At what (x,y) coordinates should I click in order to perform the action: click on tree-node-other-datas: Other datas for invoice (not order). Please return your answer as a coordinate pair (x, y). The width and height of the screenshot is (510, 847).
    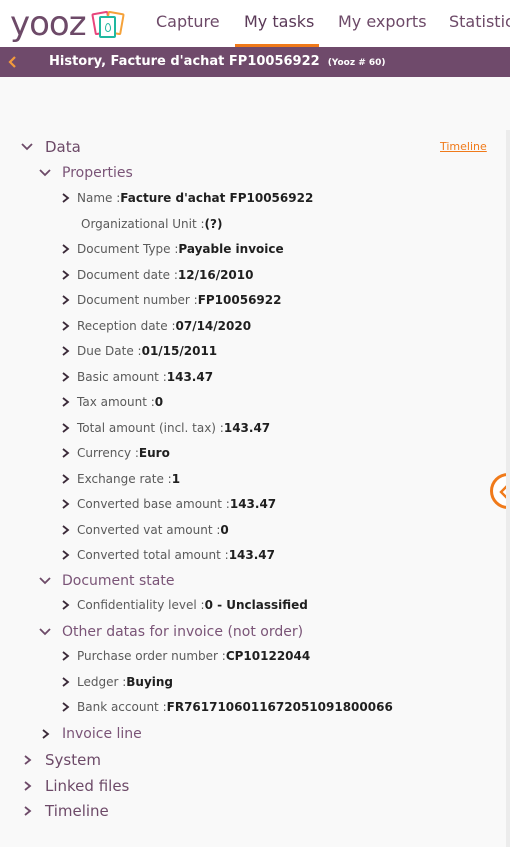
    Looking at the image, I should click on (170, 632).